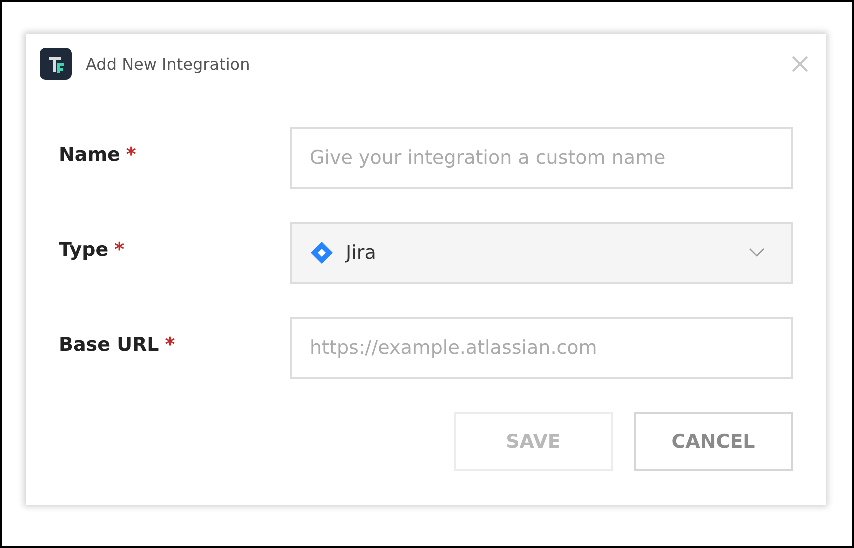 The width and height of the screenshot is (854, 548). Describe the element at coordinates (541, 253) in the screenshot. I see `type-dropdown: Jira` at that location.